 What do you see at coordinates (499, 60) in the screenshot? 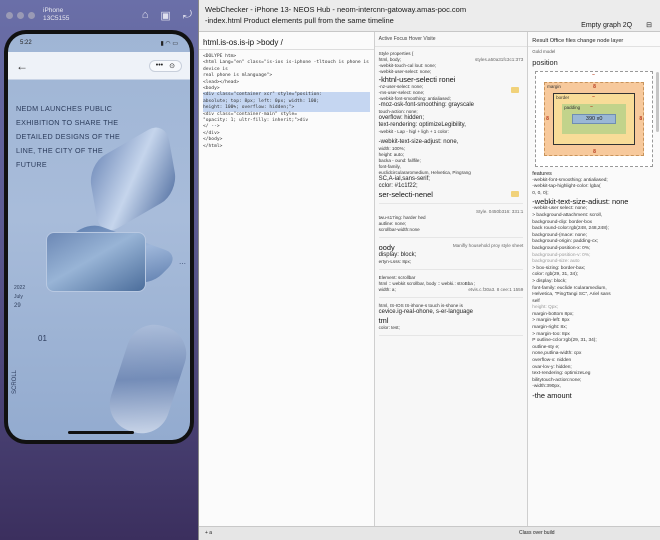
I see `rule-source-link: styles.a50a31fc3c1:373` at bounding box center [499, 60].